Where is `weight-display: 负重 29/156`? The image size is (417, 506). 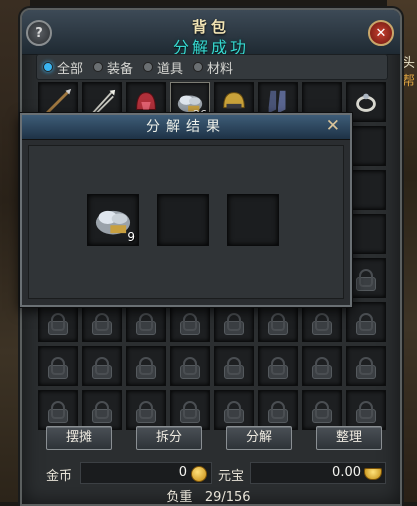 weight-display: 负重 29/156 is located at coordinates (208, 495).